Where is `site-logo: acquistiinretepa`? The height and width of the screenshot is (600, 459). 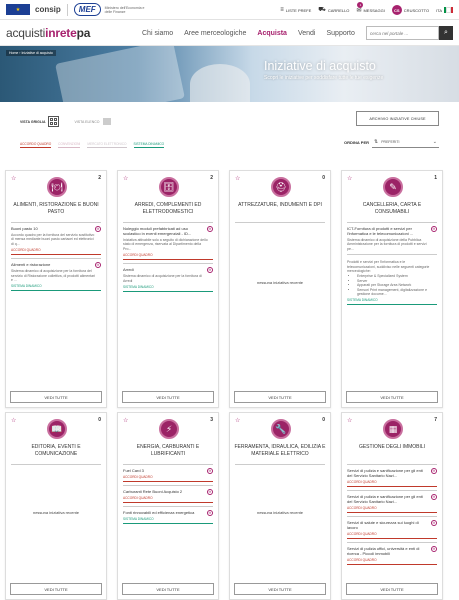
site-logo: acquistiinretepa is located at coordinates (48, 33).